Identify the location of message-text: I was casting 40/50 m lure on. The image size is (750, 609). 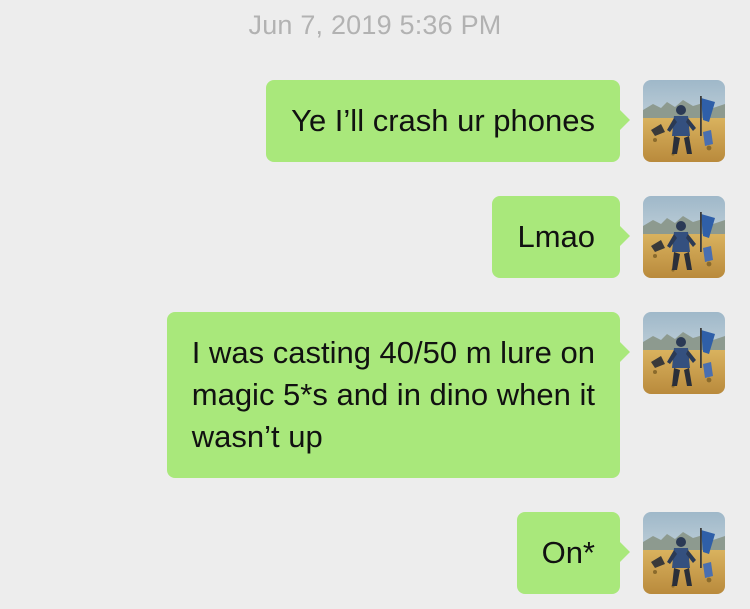
(393, 352).